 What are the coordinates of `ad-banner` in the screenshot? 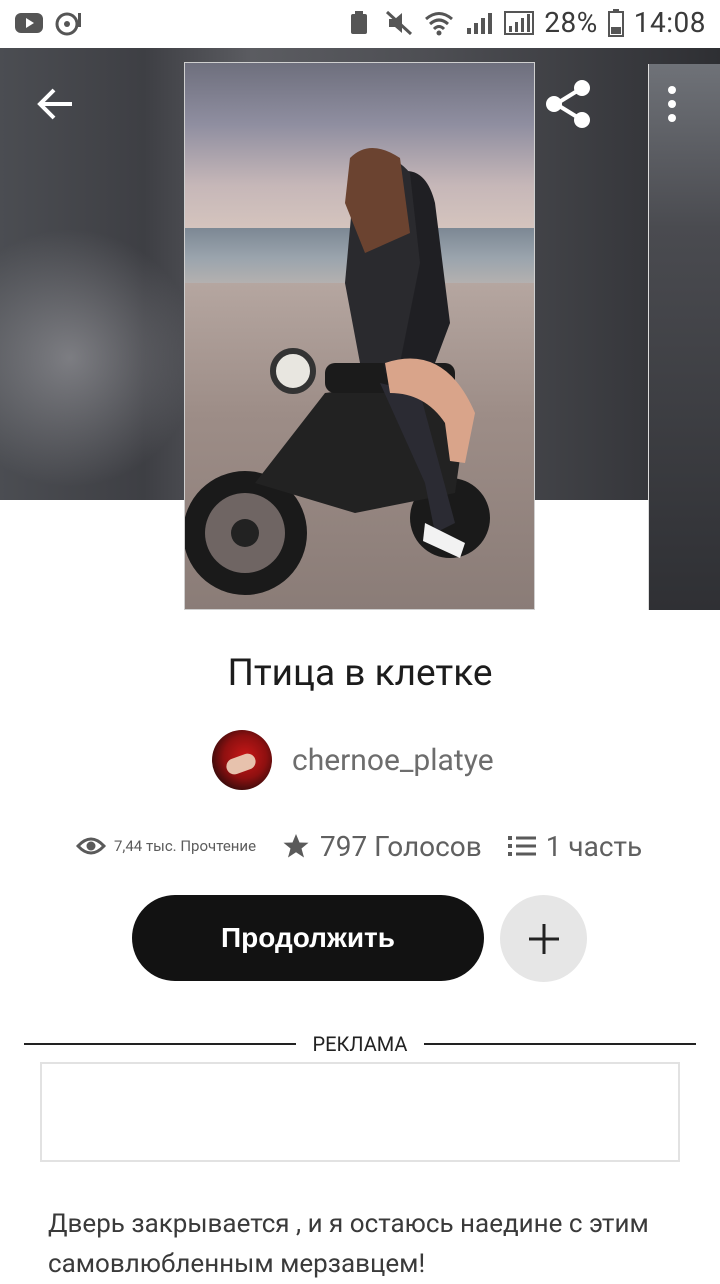 It's located at (360, 1112).